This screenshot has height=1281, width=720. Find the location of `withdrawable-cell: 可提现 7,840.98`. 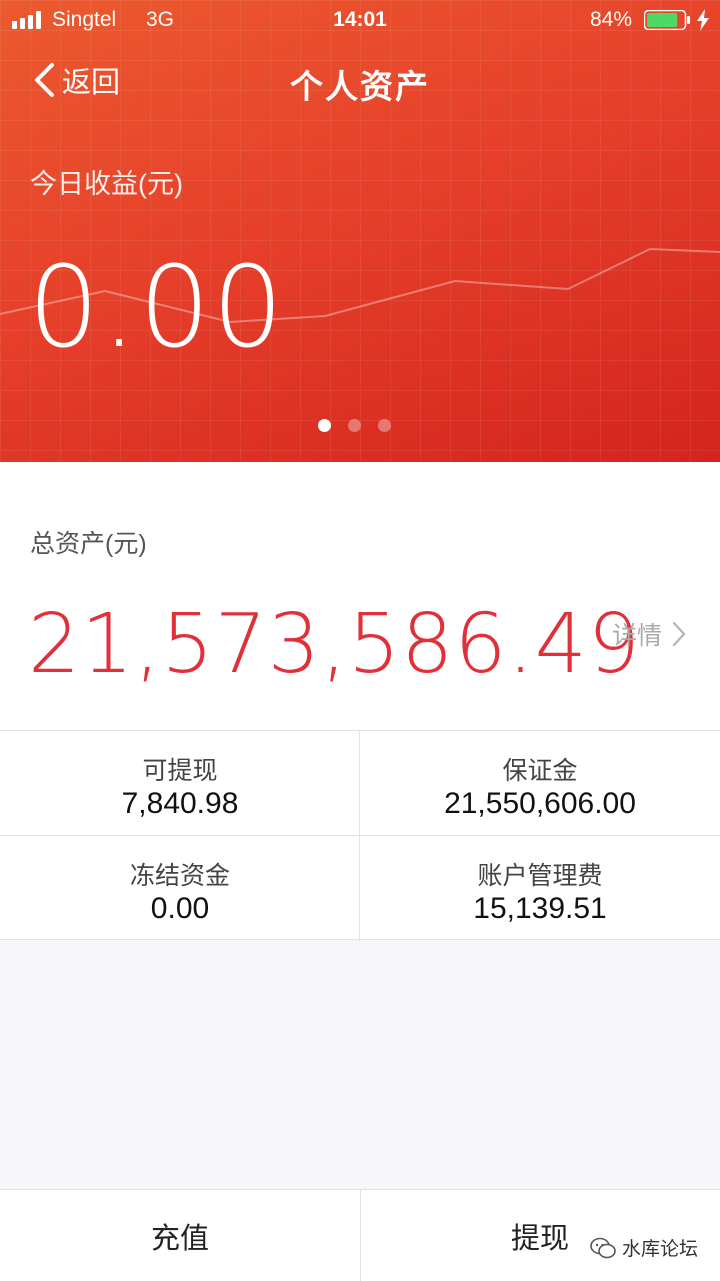

withdrawable-cell: 可提现 7,840.98 is located at coordinates (180, 783).